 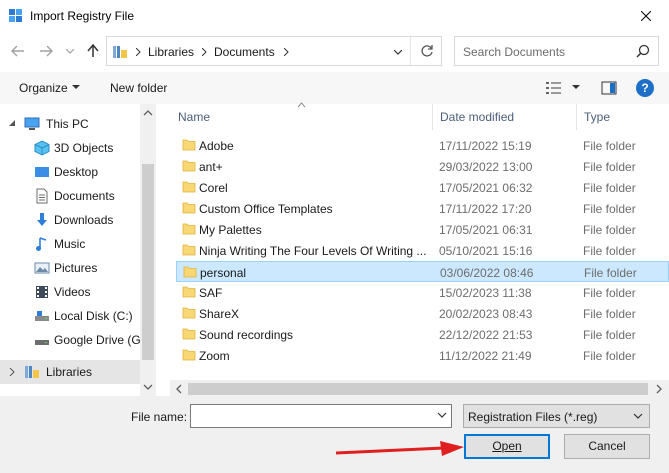 I want to click on scroll-down-icon, so click(x=148, y=387).